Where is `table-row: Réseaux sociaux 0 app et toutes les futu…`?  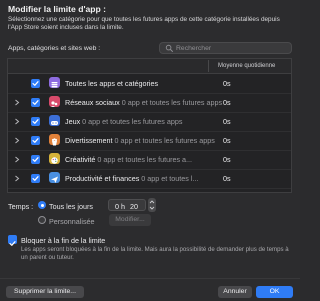
table-row: Réseaux sociaux 0 app et toutes les futu… is located at coordinates (149, 102).